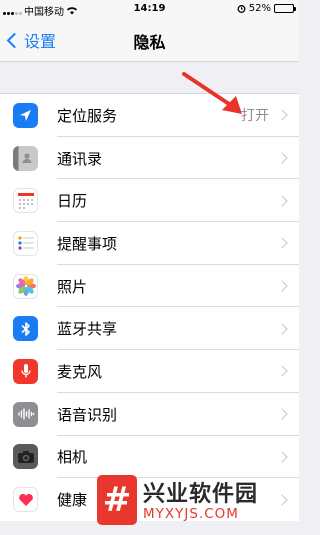  I want to click on health-icon, so click(25, 500).